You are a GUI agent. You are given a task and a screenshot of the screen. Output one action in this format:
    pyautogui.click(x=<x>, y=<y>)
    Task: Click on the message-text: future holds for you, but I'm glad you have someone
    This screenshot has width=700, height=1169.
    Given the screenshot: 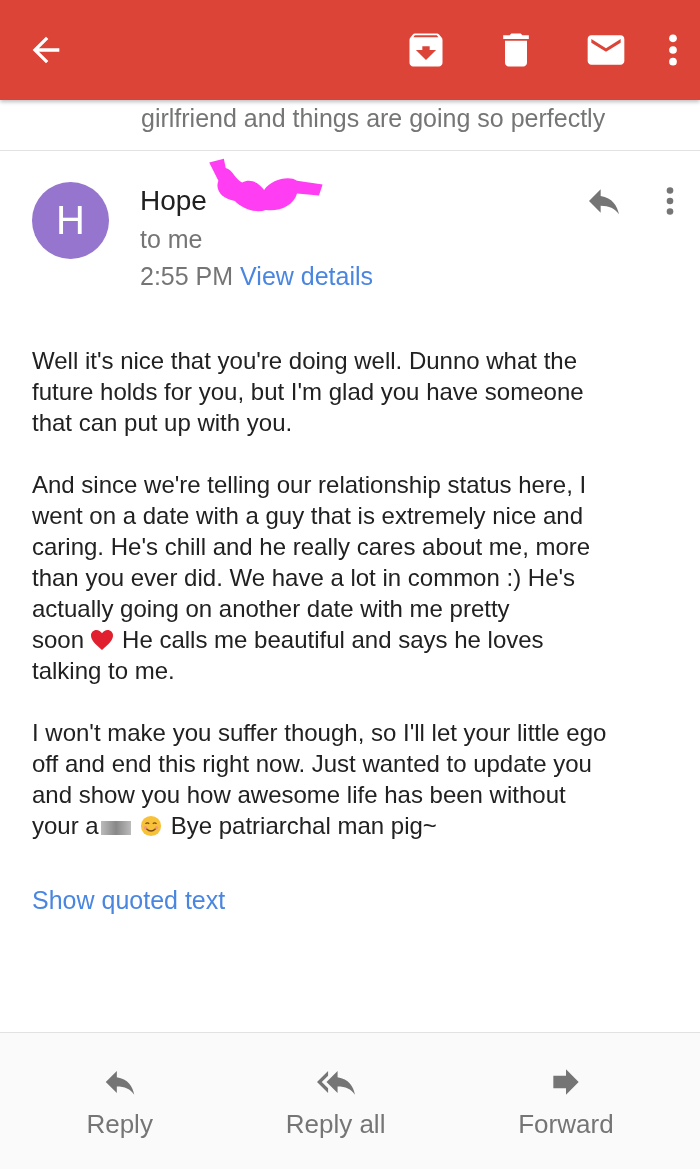 What is the action you would take?
    pyautogui.click(x=308, y=392)
    